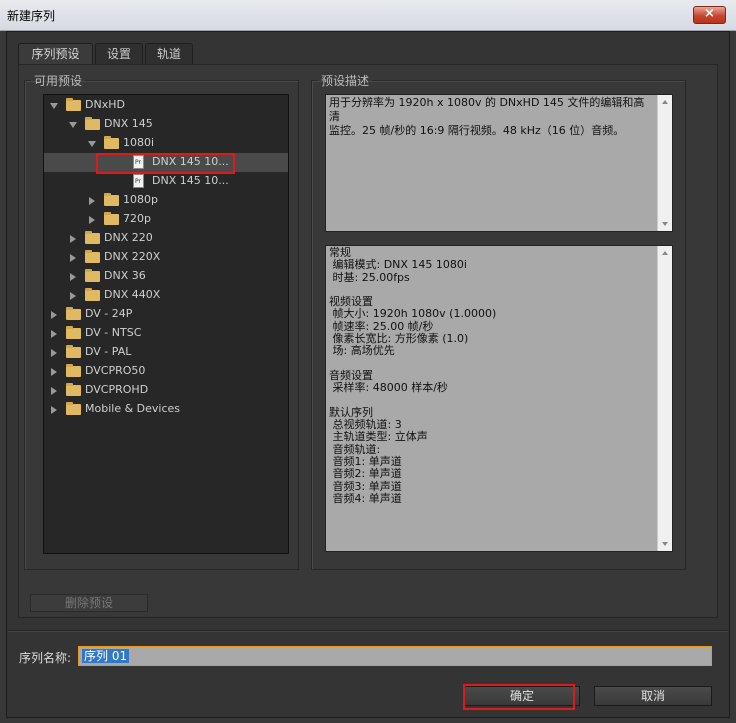 This screenshot has height=723, width=736. Describe the element at coordinates (165, 163) in the screenshot. I see `highlight-selected-preset` at that location.